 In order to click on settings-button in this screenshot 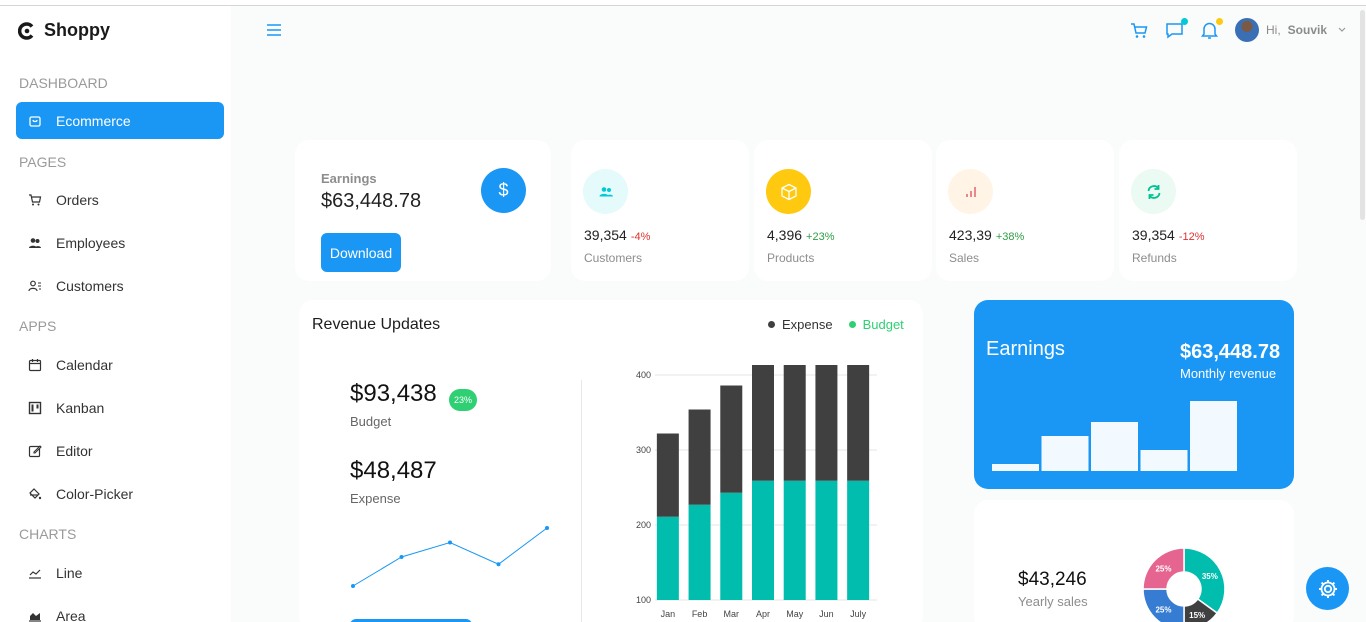, I will do `click(1327, 588)`.